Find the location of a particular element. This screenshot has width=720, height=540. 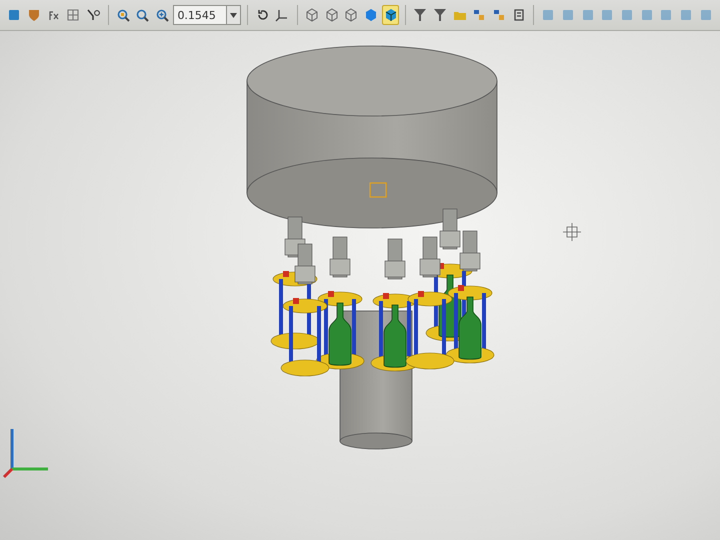

caret-icon is located at coordinates (234, 15).